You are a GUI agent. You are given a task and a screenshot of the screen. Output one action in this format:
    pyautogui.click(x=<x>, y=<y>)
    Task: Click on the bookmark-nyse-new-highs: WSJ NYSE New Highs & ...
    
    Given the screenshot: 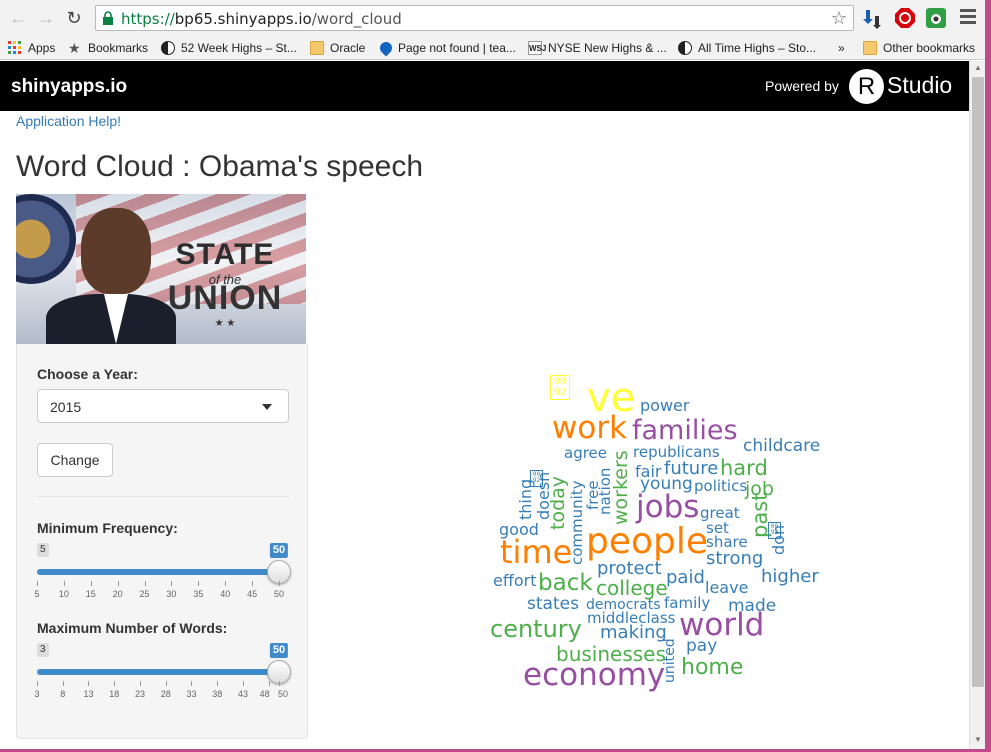 What is the action you would take?
    pyautogui.click(x=597, y=48)
    